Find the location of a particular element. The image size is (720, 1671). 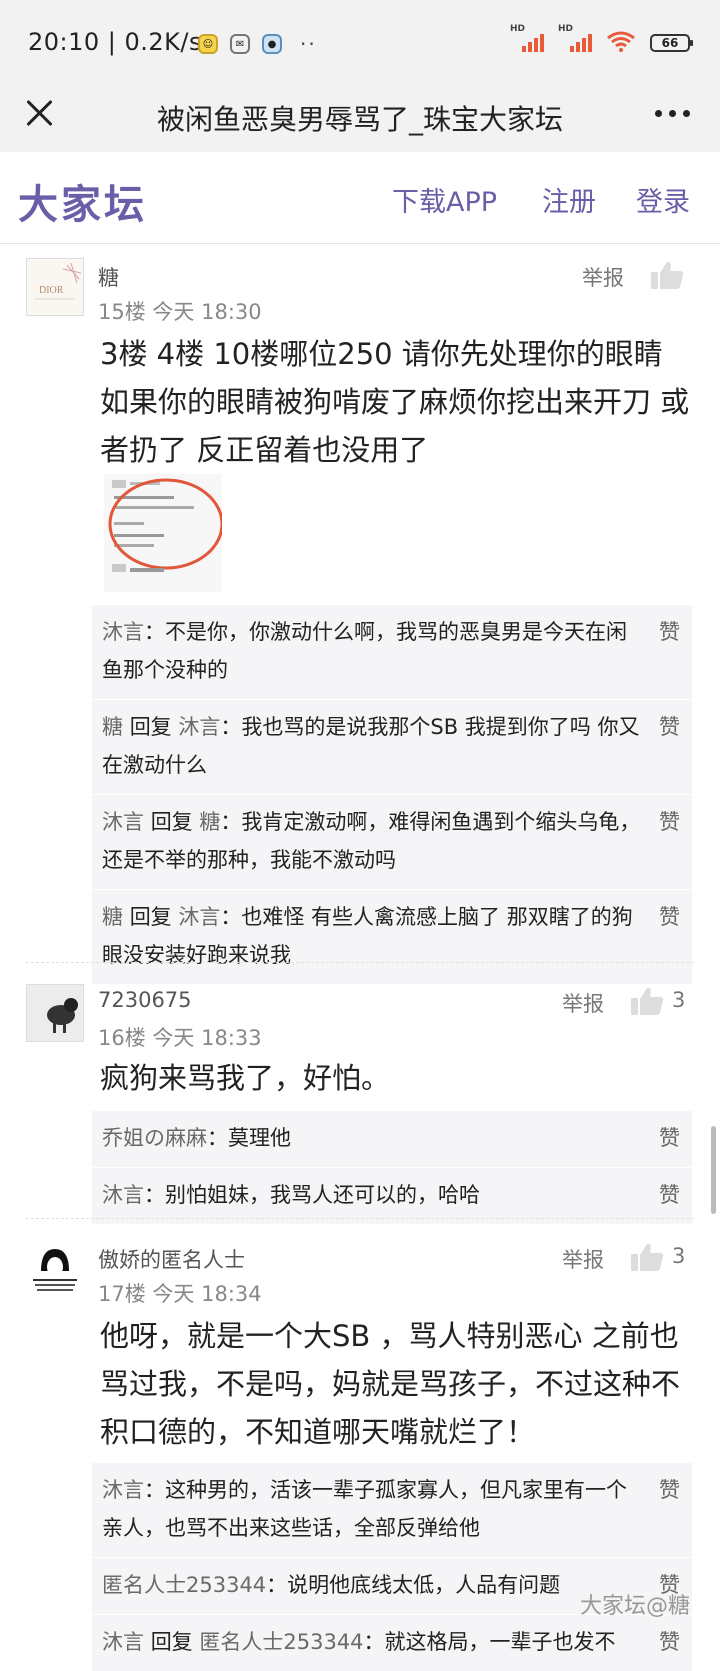

reply-list: 乔姐の麻麻：莫理他 赞 沐言：别怕姐妹，我骂人还可以的，哈哈 赞 is located at coordinates (392, 1167).